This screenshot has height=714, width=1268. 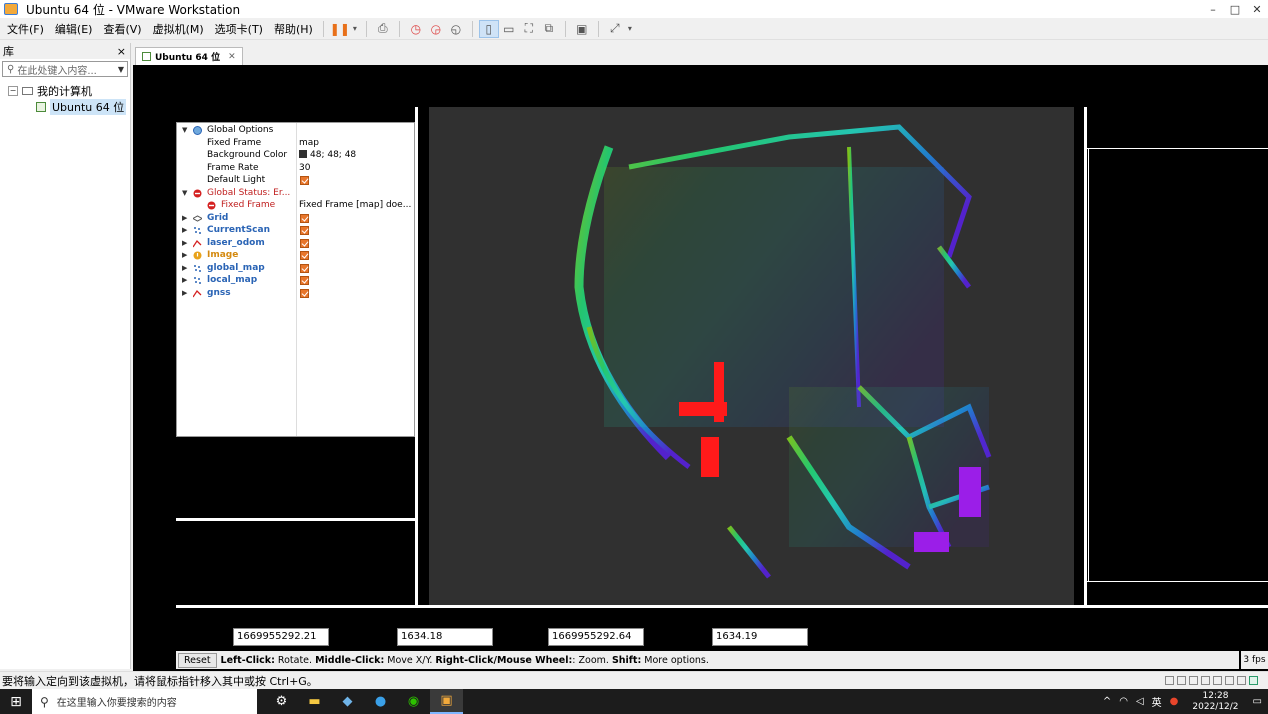 I want to click on taskbar-clock: 12:28 2022/12/2, so click(x=1215, y=702).